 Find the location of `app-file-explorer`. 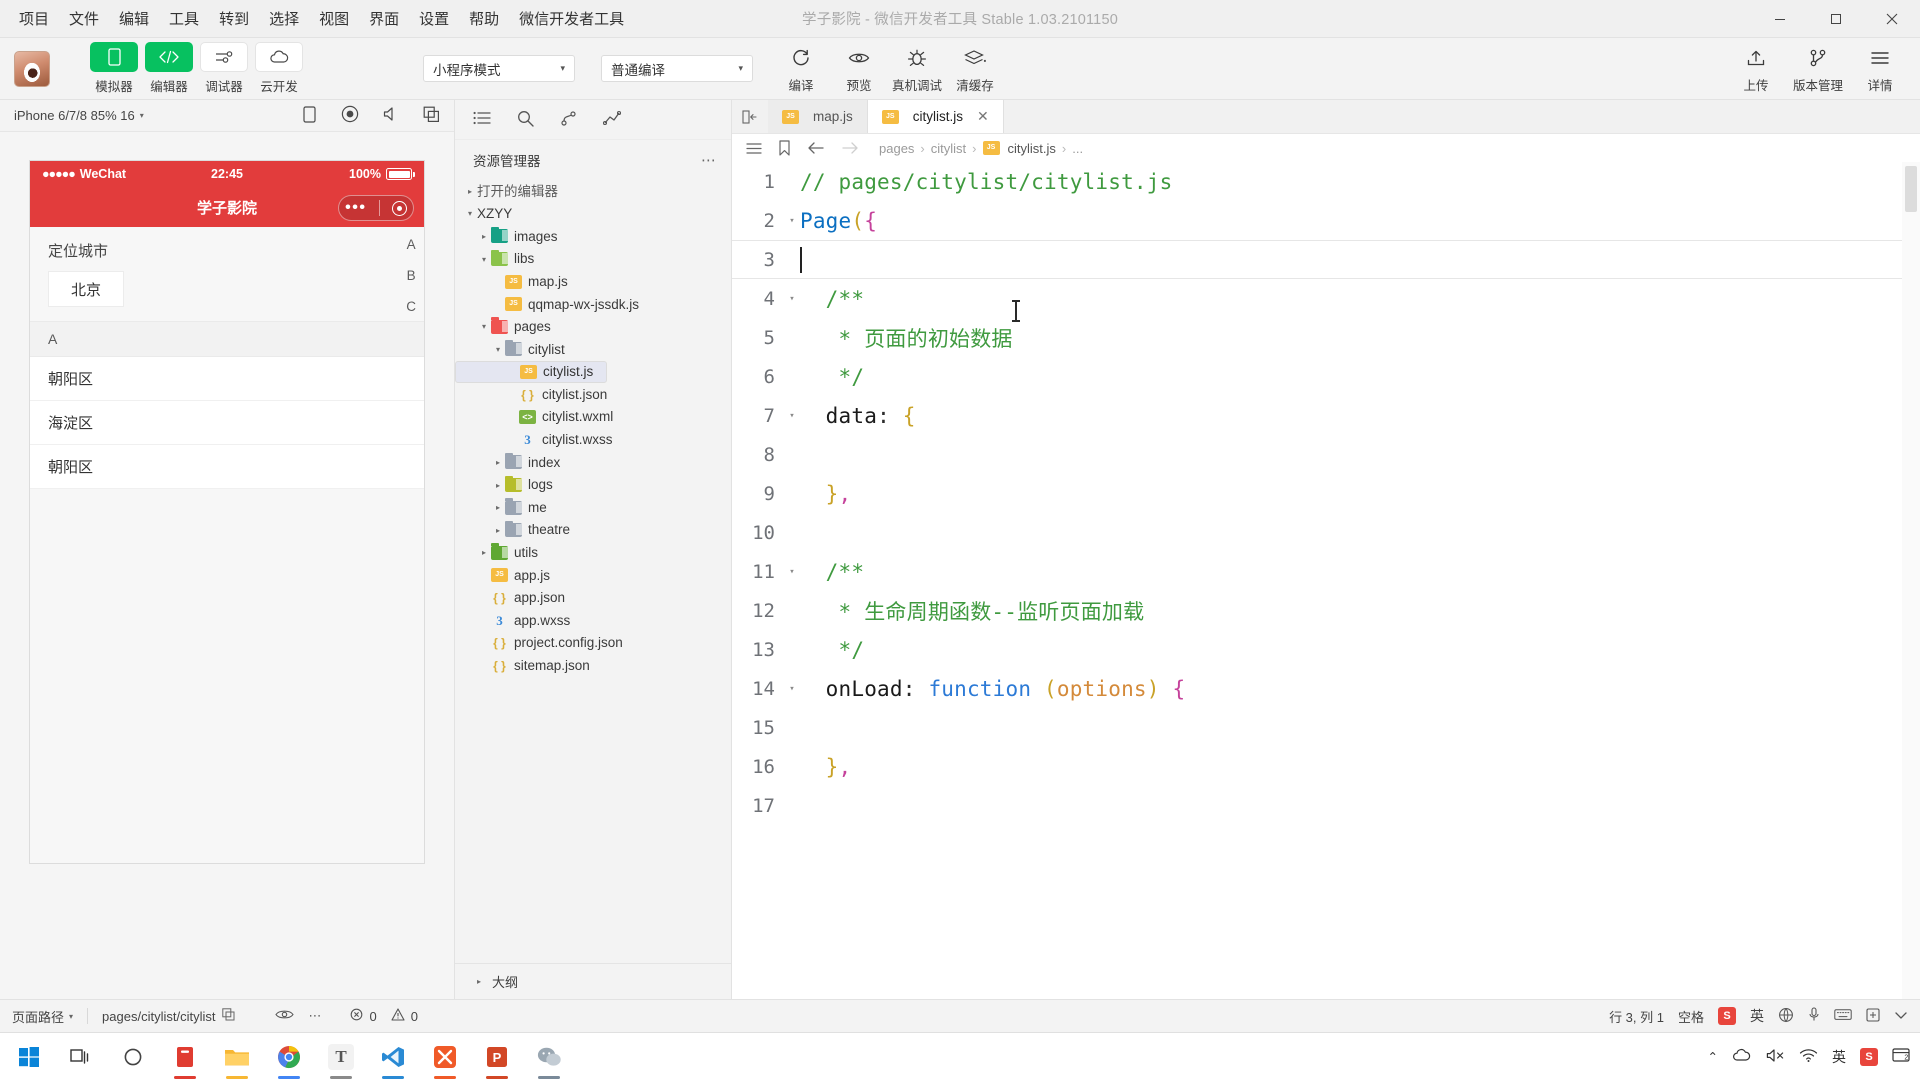

app-file-explorer is located at coordinates (237, 1056).